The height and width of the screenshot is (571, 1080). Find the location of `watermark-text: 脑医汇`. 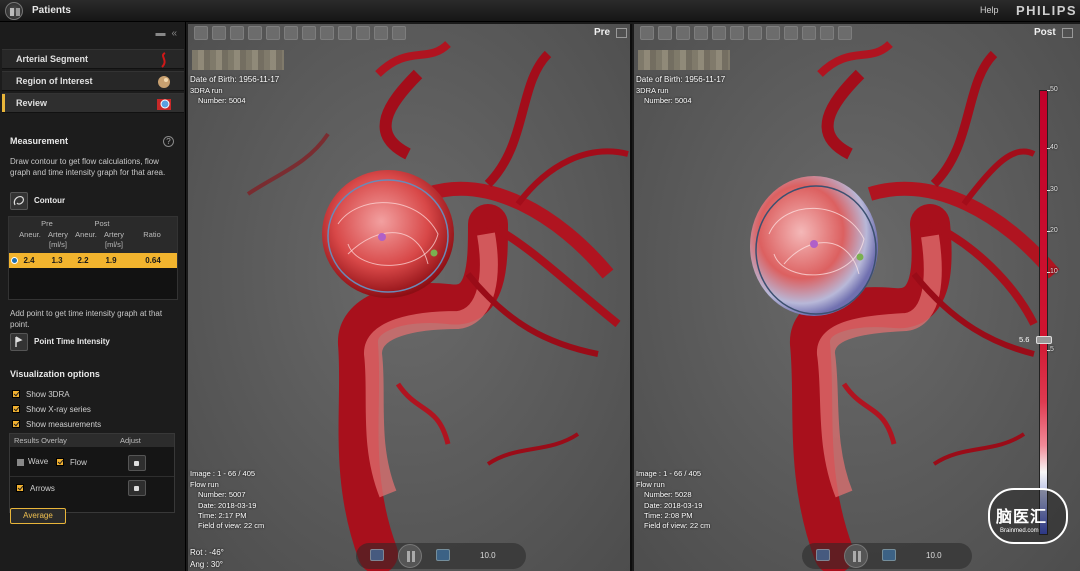

watermark-text: 脑医汇 is located at coordinates (1022, 516).